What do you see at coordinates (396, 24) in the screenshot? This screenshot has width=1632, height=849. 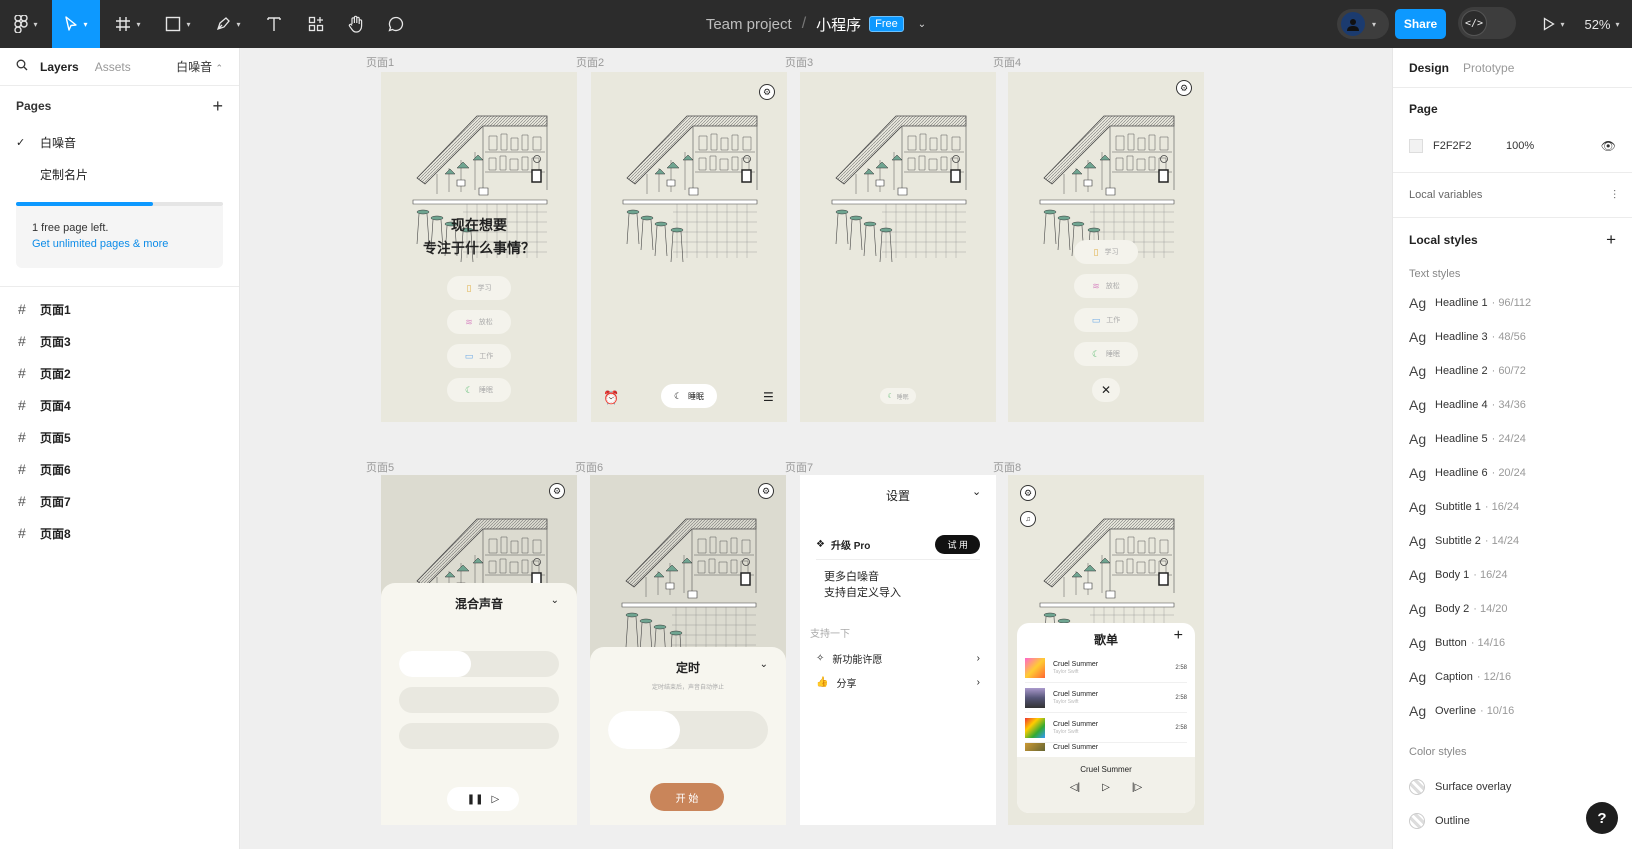 I see `comment-tool-button` at bounding box center [396, 24].